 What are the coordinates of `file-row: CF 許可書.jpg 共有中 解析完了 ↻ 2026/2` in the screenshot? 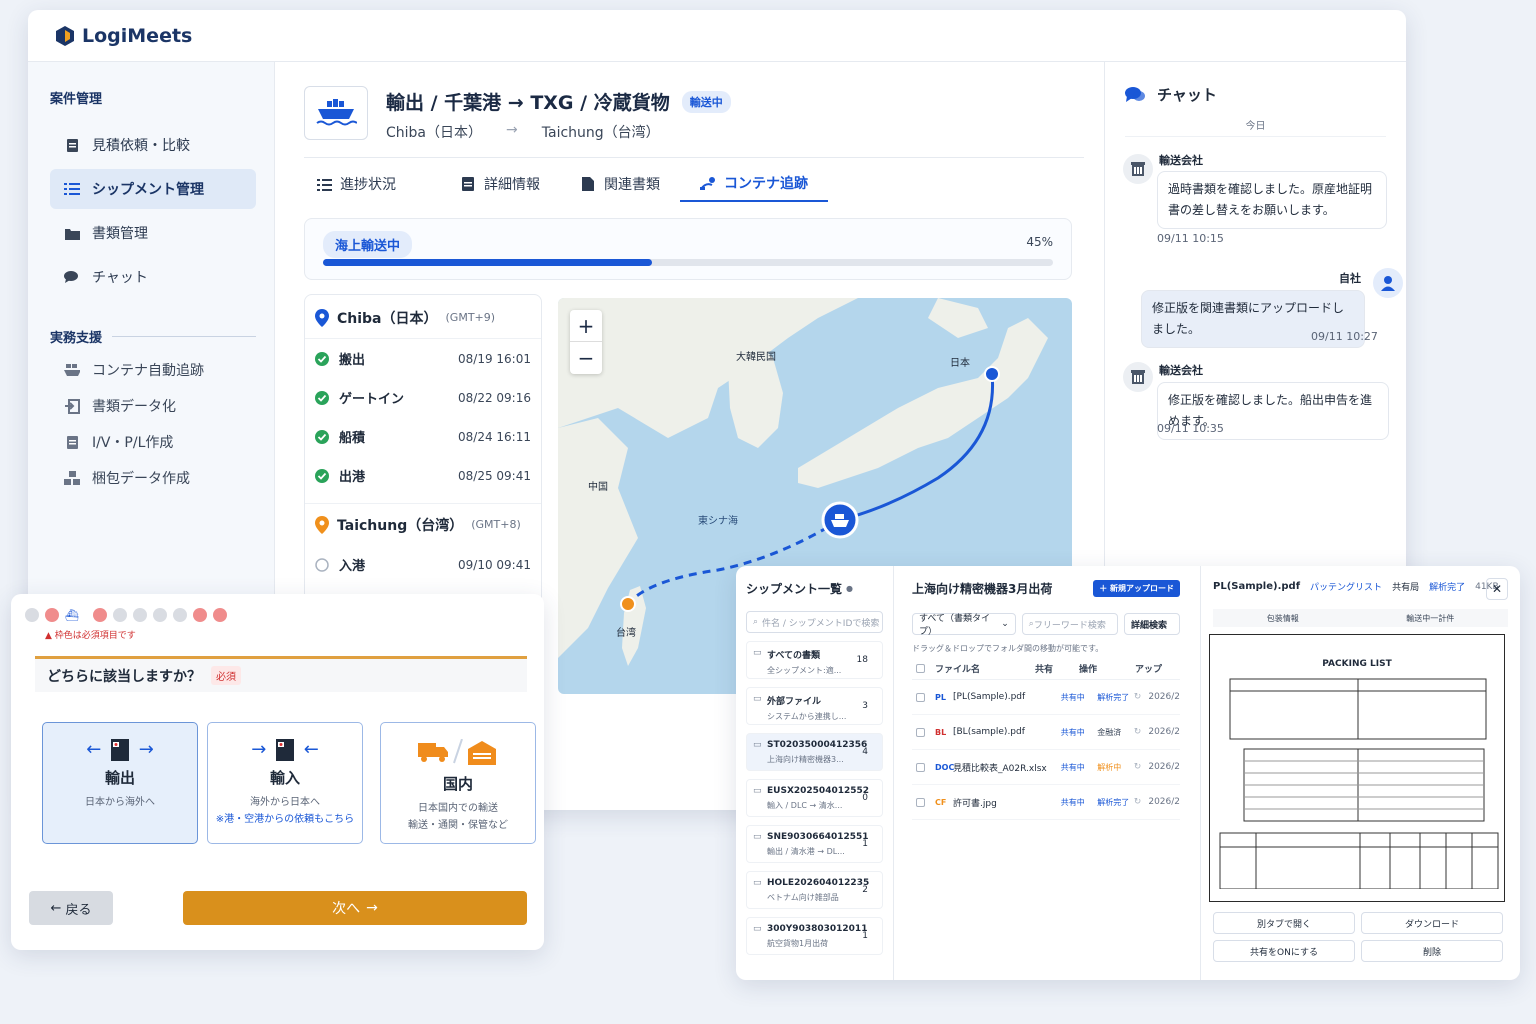 It's located at (1046, 802).